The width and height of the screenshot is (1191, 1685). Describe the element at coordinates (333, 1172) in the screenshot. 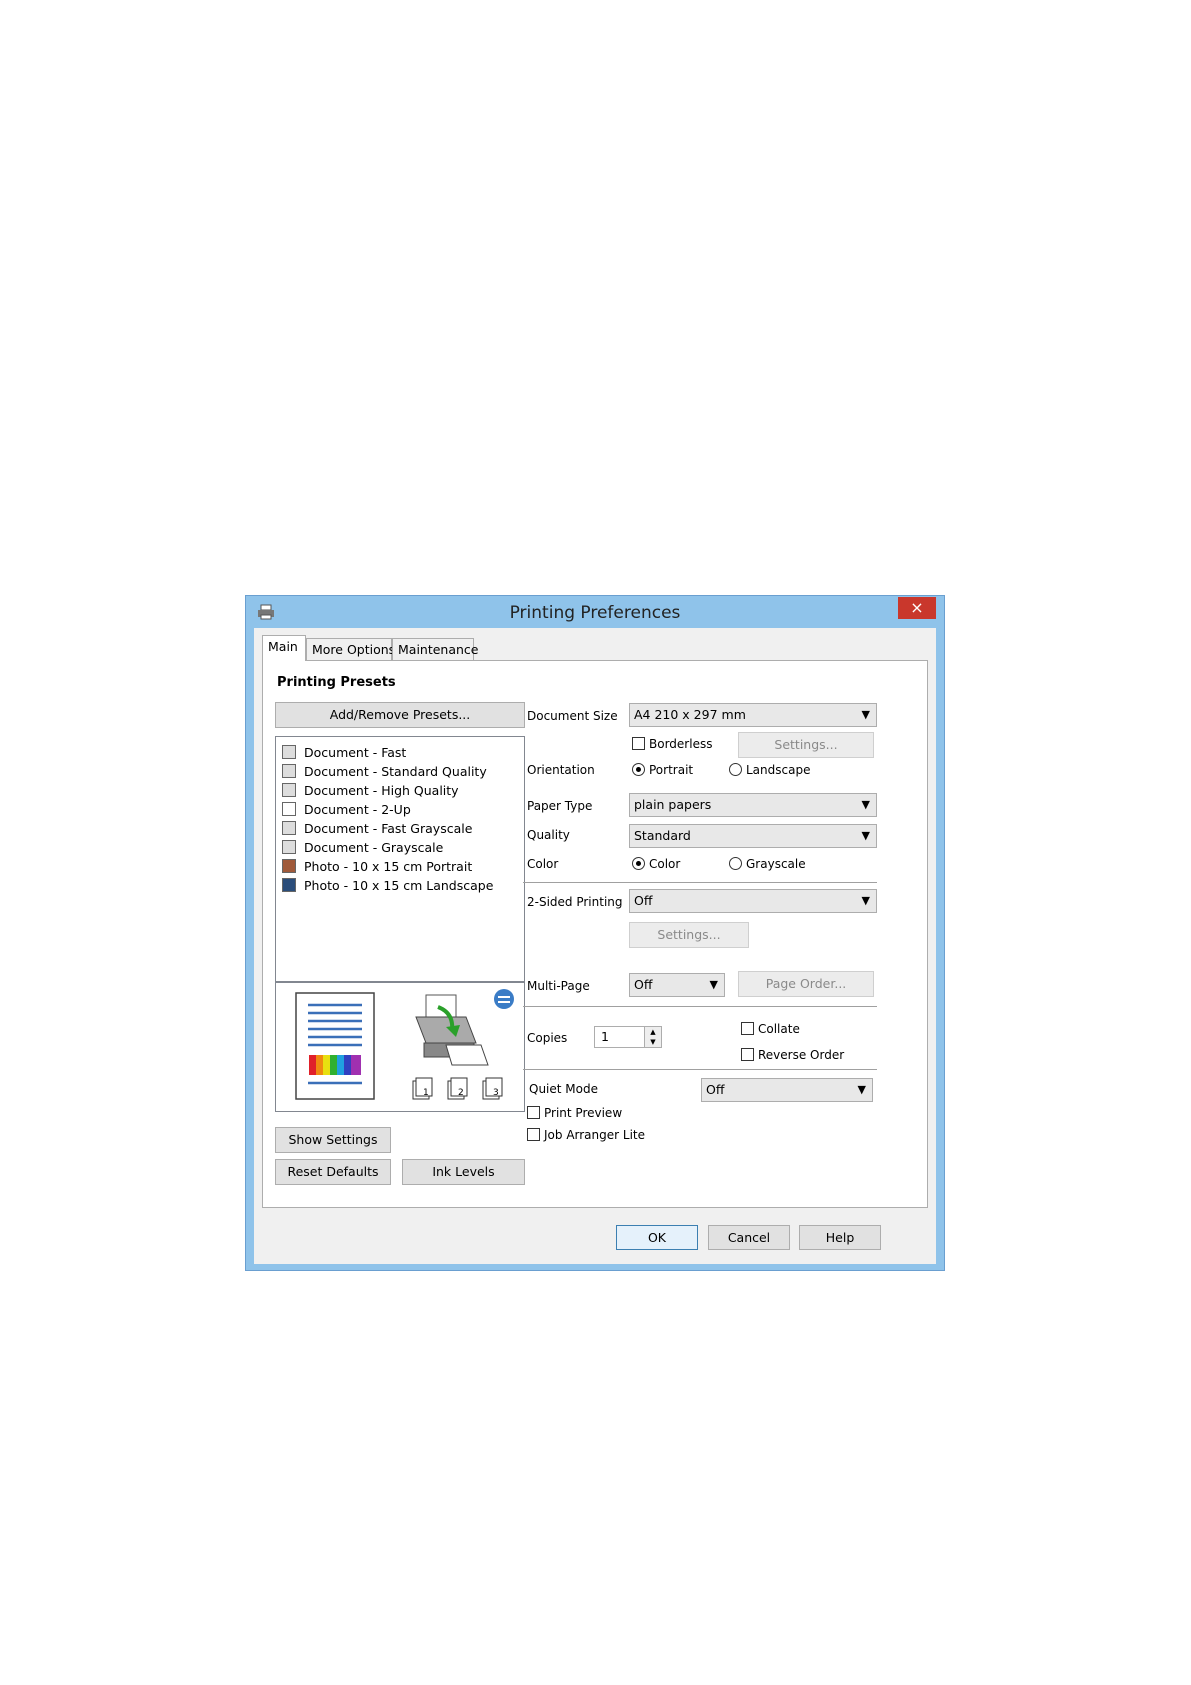

I see `reset-defaults-button: Reset Defaults` at that location.